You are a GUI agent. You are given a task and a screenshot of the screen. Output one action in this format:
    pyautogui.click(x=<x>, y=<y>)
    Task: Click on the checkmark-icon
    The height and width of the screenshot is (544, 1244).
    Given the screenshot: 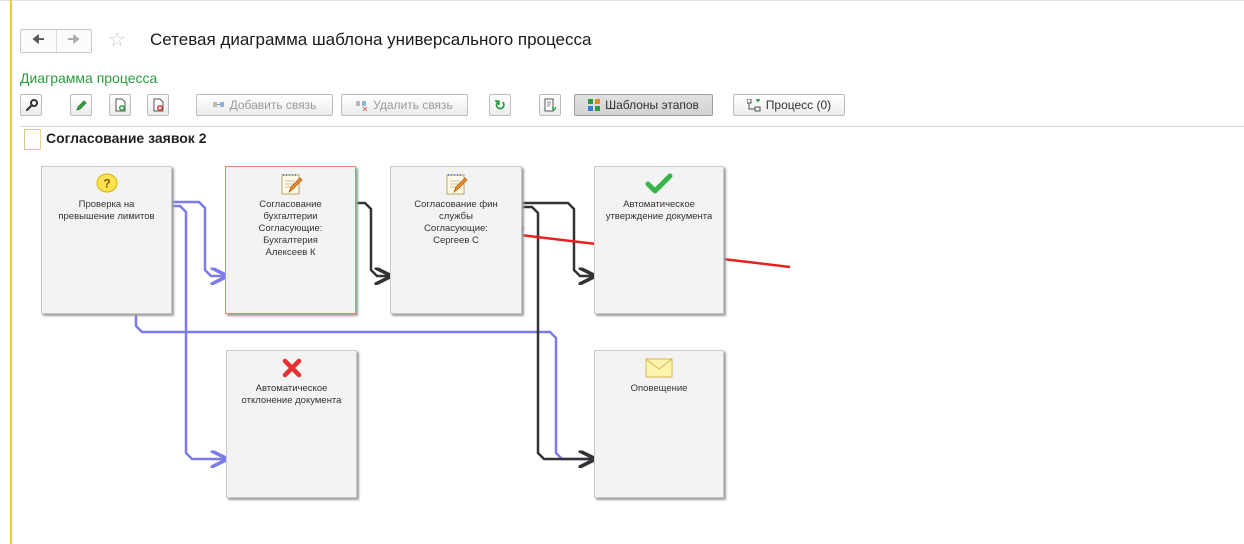 What is the action you would take?
    pyautogui.click(x=659, y=184)
    